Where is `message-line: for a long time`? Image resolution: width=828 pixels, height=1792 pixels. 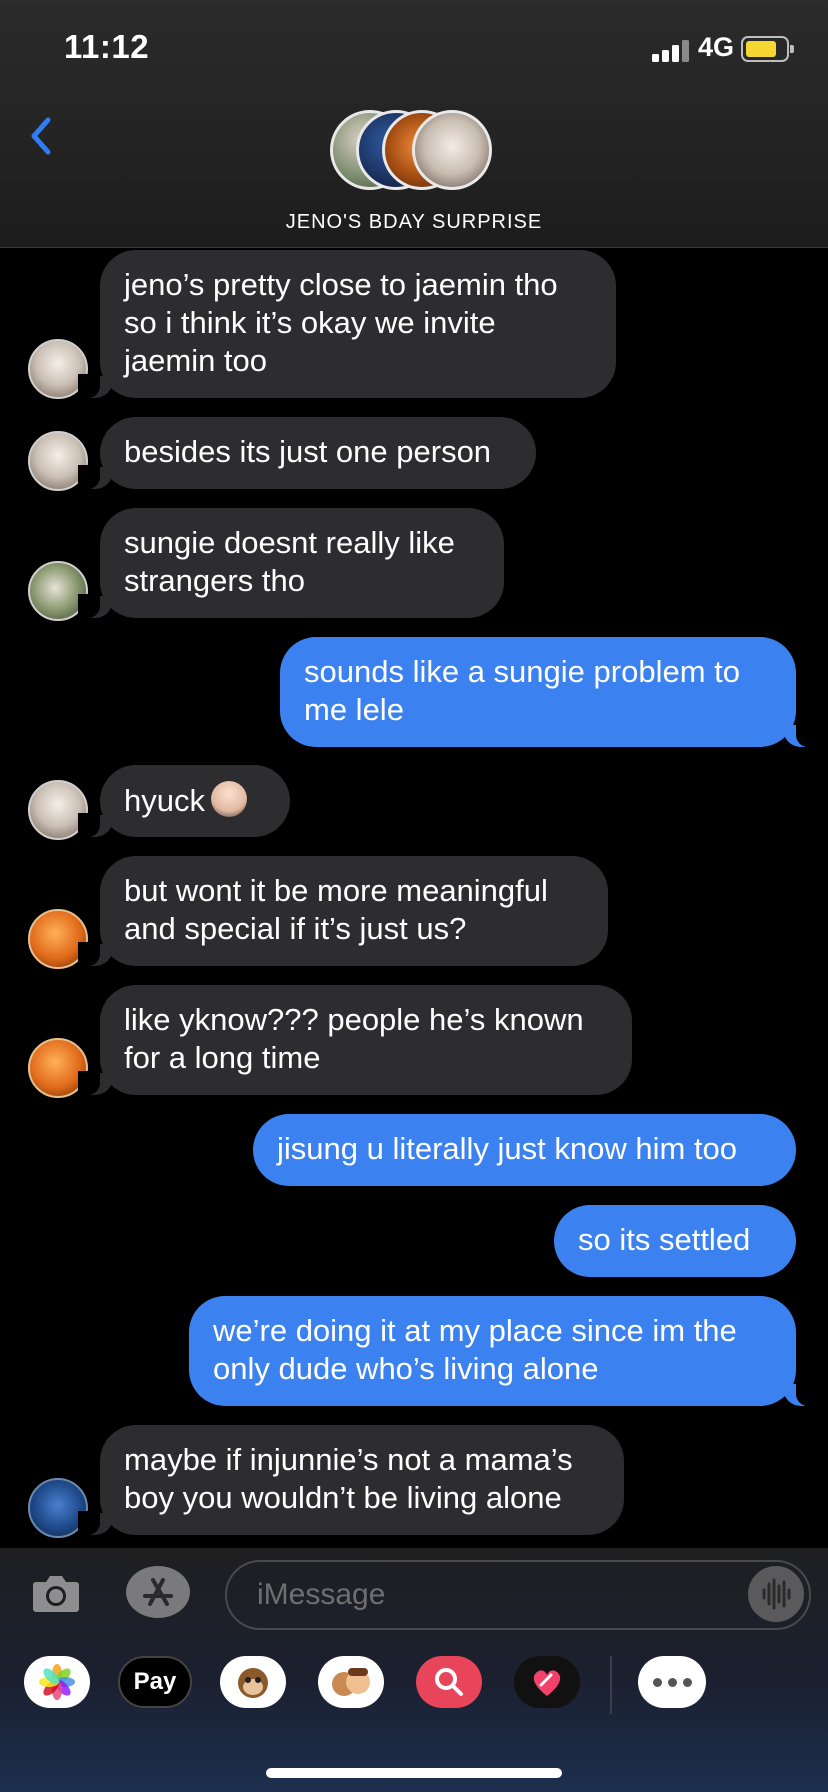 message-line: for a long time is located at coordinates (222, 1057).